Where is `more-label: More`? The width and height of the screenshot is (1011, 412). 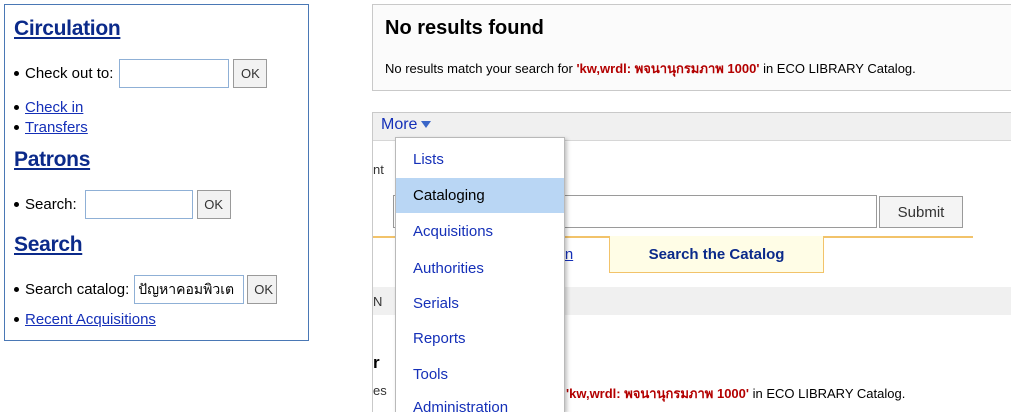 more-label: More is located at coordinates (399, 124).